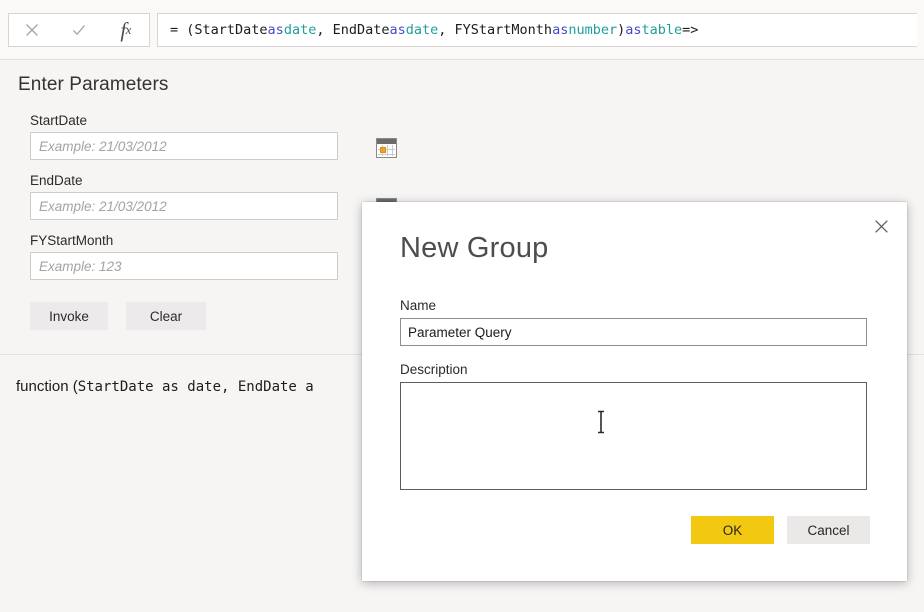 This screenshot has width=924, height=612. Describe the element at coordinates (93, 84) in the screenshot. I see `page-title: Enter Parameters` at that location.